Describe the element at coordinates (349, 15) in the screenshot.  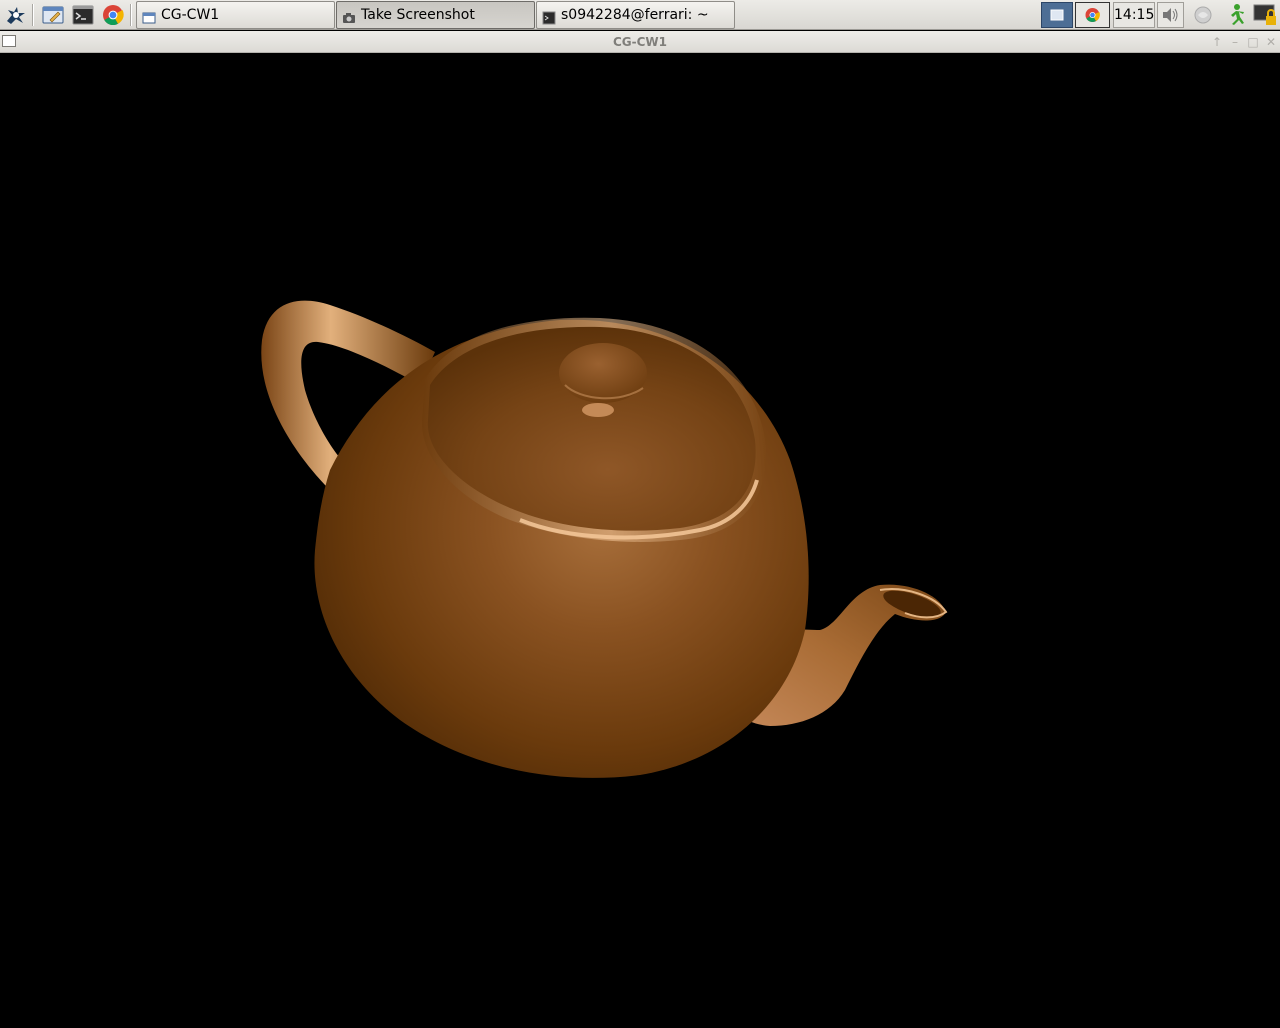
I see `camera-icon` at that location.